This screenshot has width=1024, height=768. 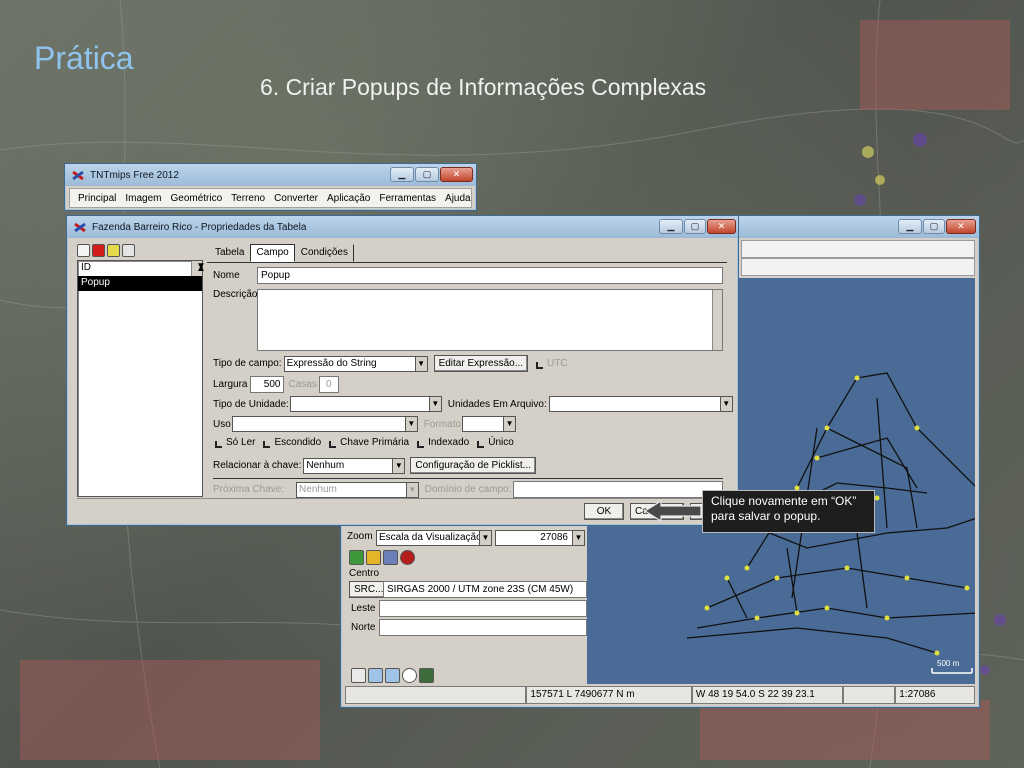 What do you see at coordinates (609, 695) in the screenshot?
I see `status-coords: 157571 L 7490677 N m` at bounding box center [609, 695].